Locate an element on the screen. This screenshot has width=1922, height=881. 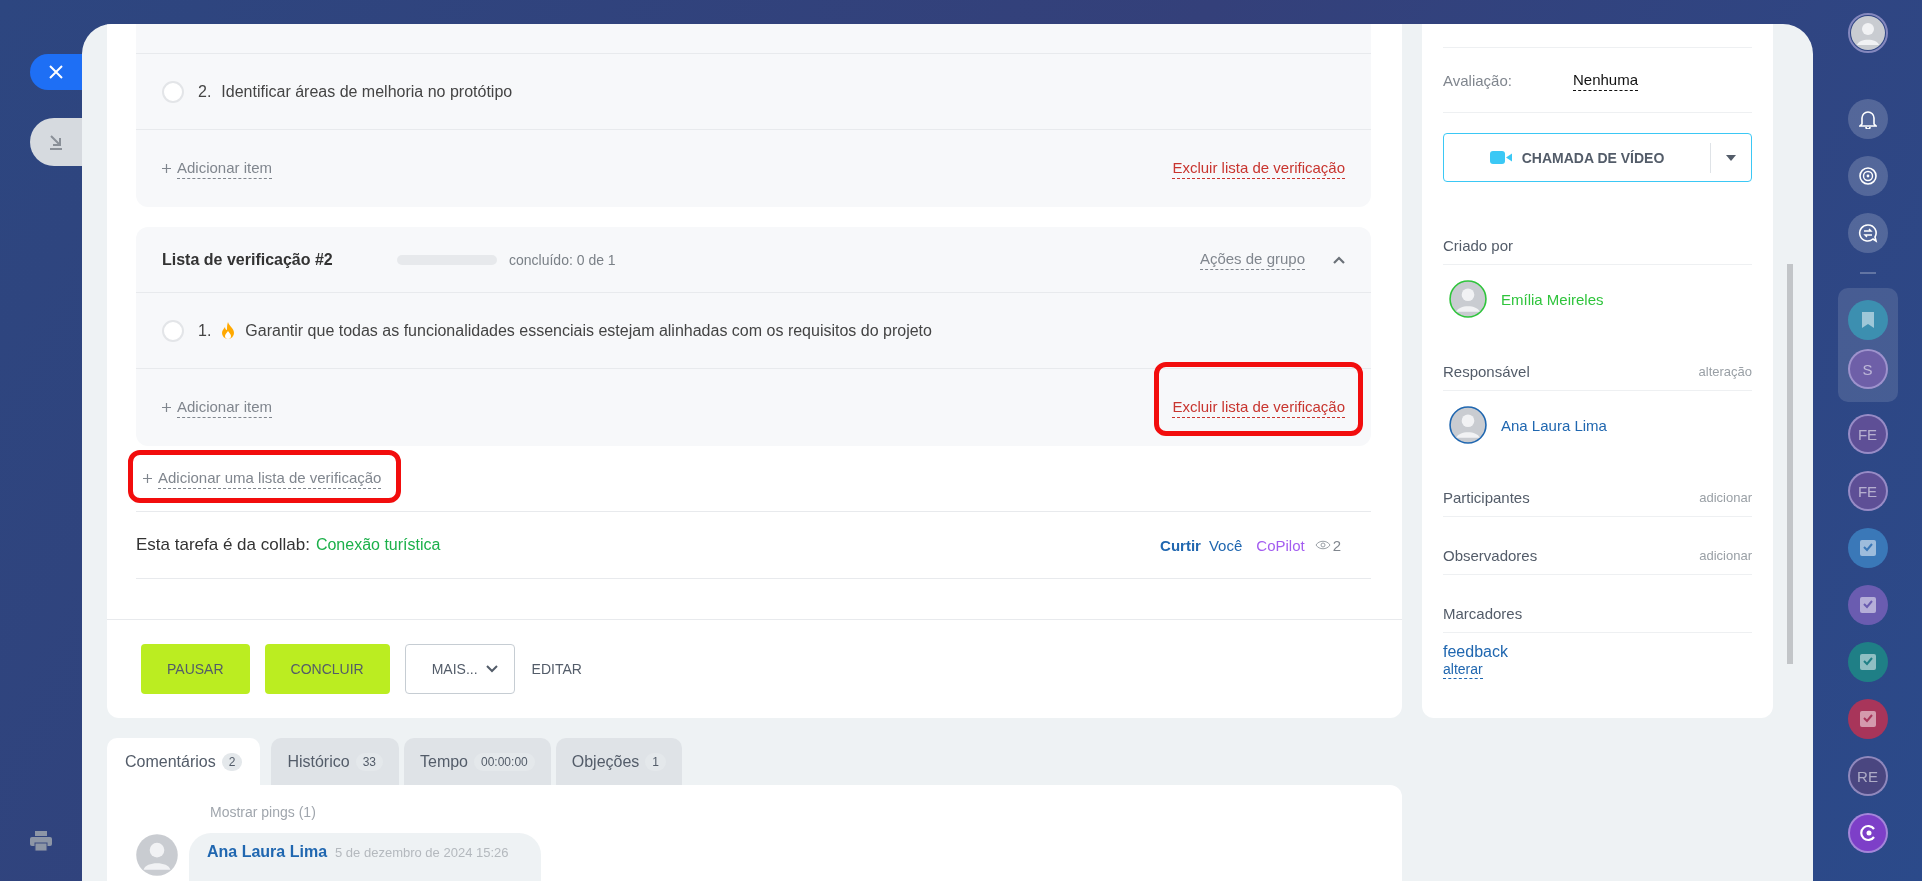
spiral-icon is located at coordinates (1867, 176).